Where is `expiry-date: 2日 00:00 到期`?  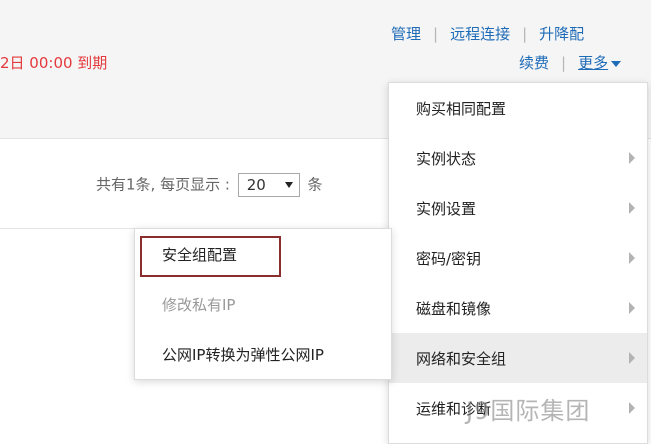
expiry-date: 2日 00:00 到期 is located at coordinates (54, 63).